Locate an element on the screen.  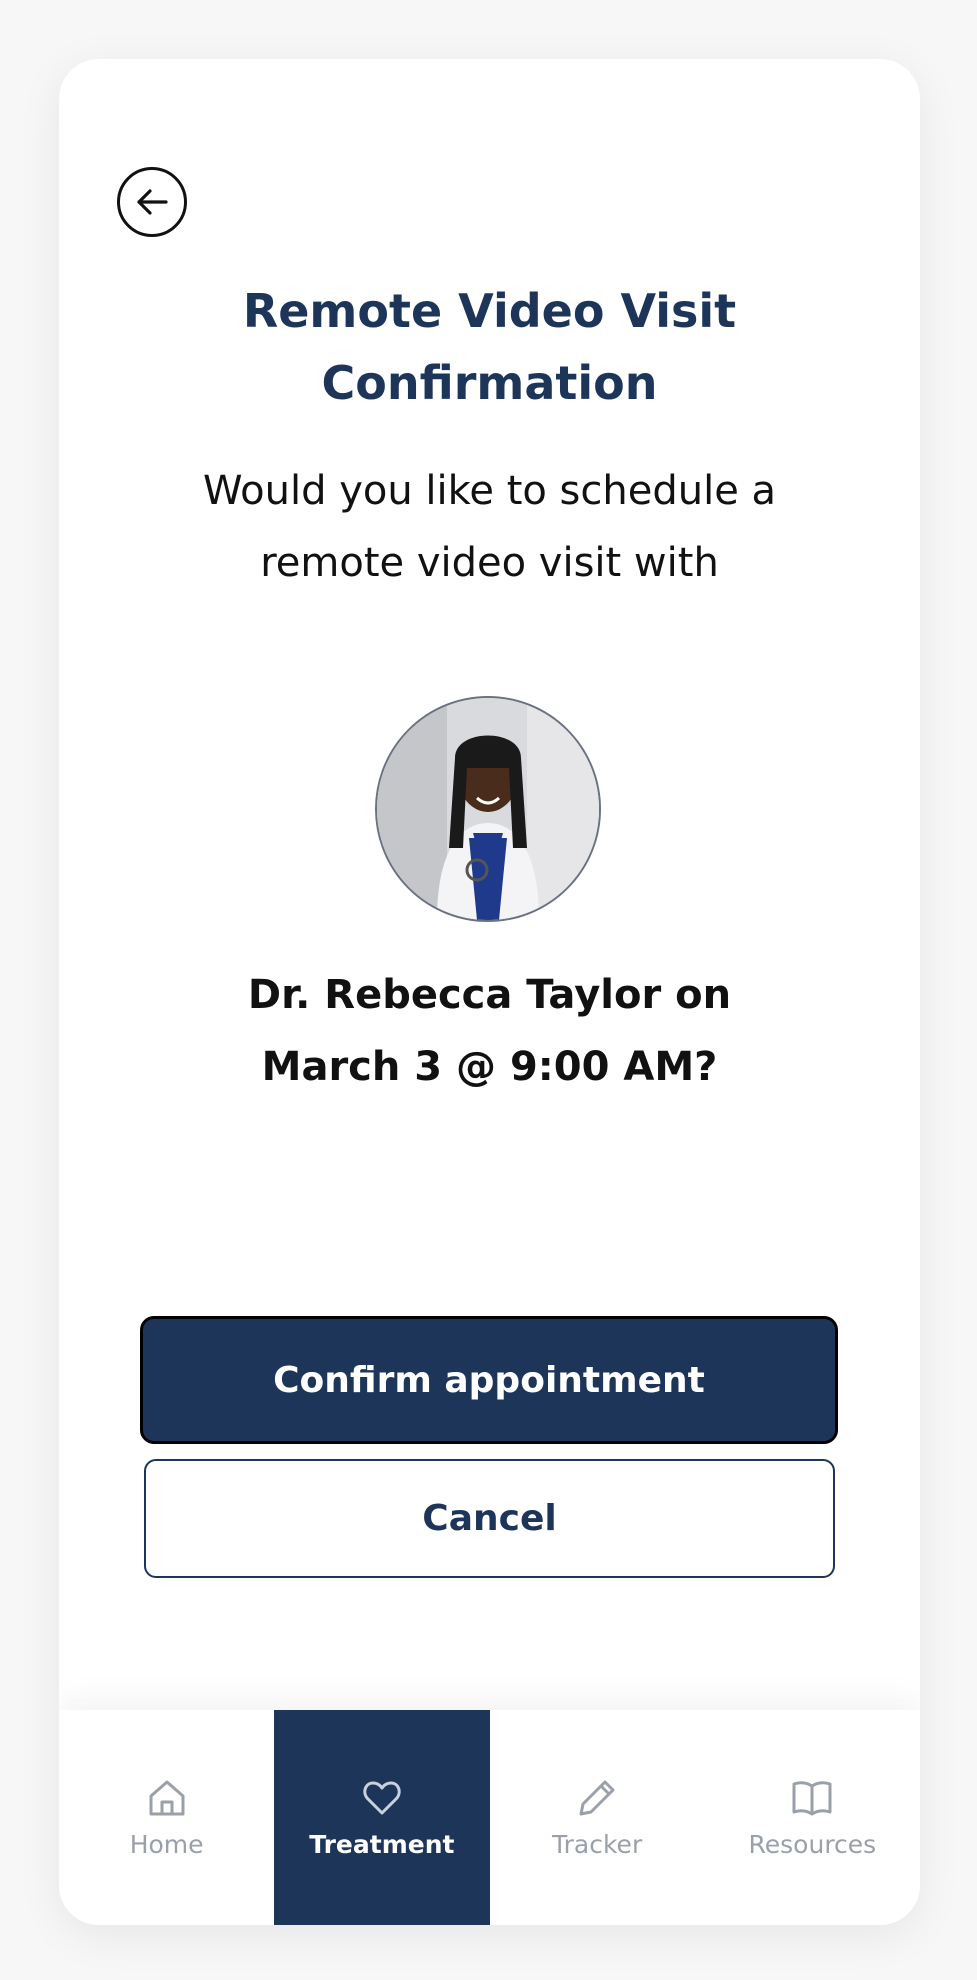
back-button is located at coordinates (152, 202).